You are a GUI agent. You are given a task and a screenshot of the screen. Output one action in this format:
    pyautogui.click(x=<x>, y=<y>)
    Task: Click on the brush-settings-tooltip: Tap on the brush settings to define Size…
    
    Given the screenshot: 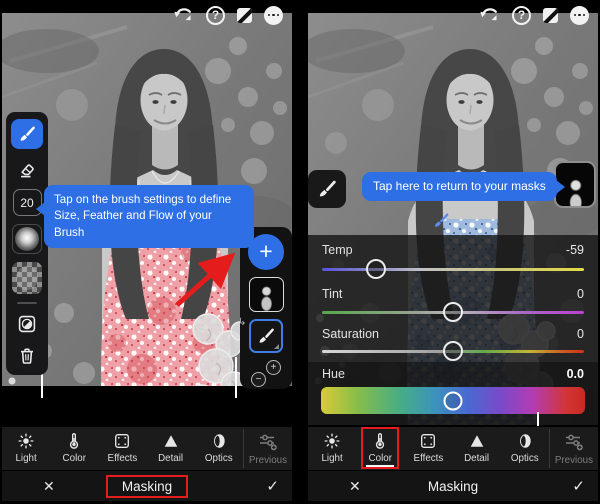 What is the action you would take?
    pyautogui.click(x=145, y=217)
    